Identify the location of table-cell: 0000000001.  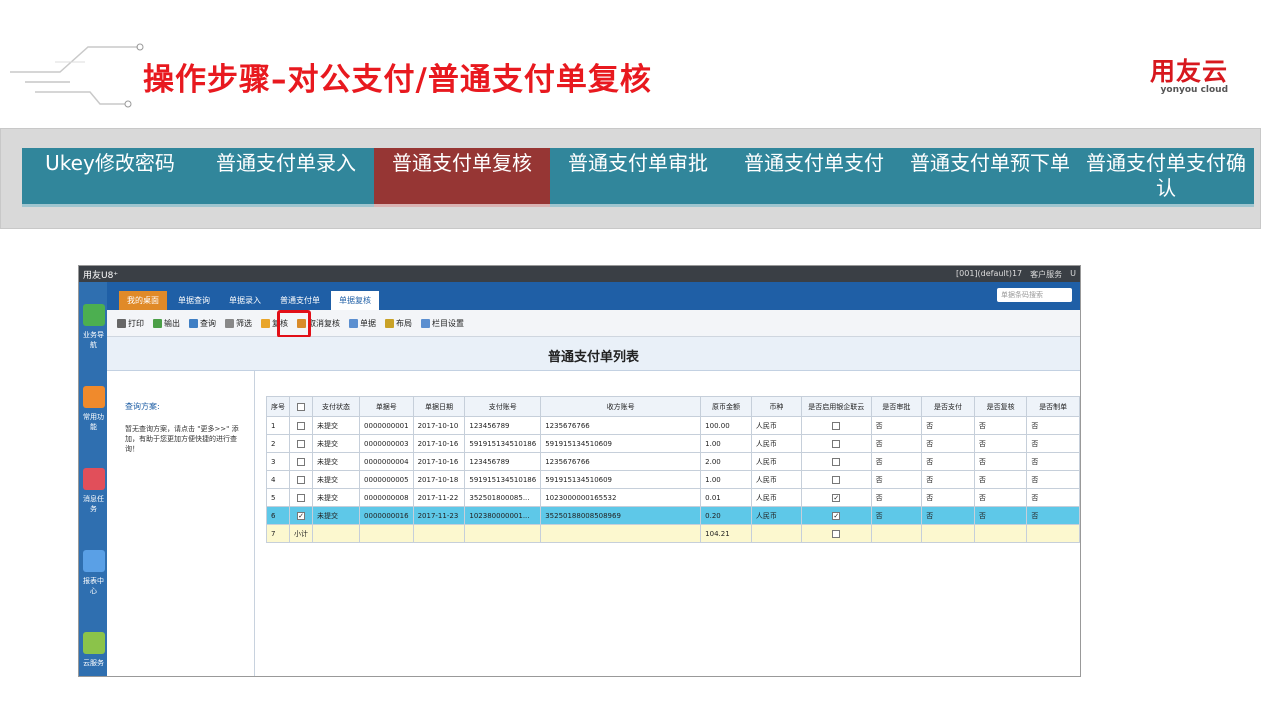
(386, 425).